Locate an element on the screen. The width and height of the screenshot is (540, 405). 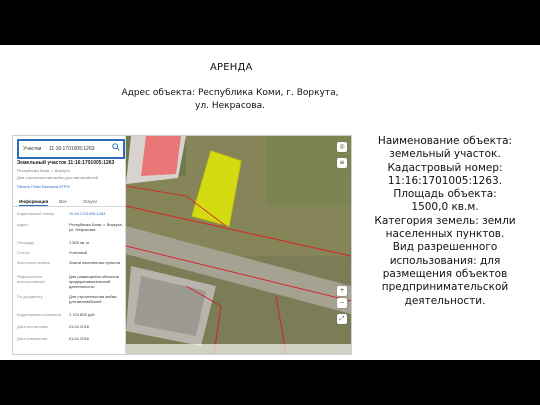
search-type-label: Участки is located at coordinates (32, 149).